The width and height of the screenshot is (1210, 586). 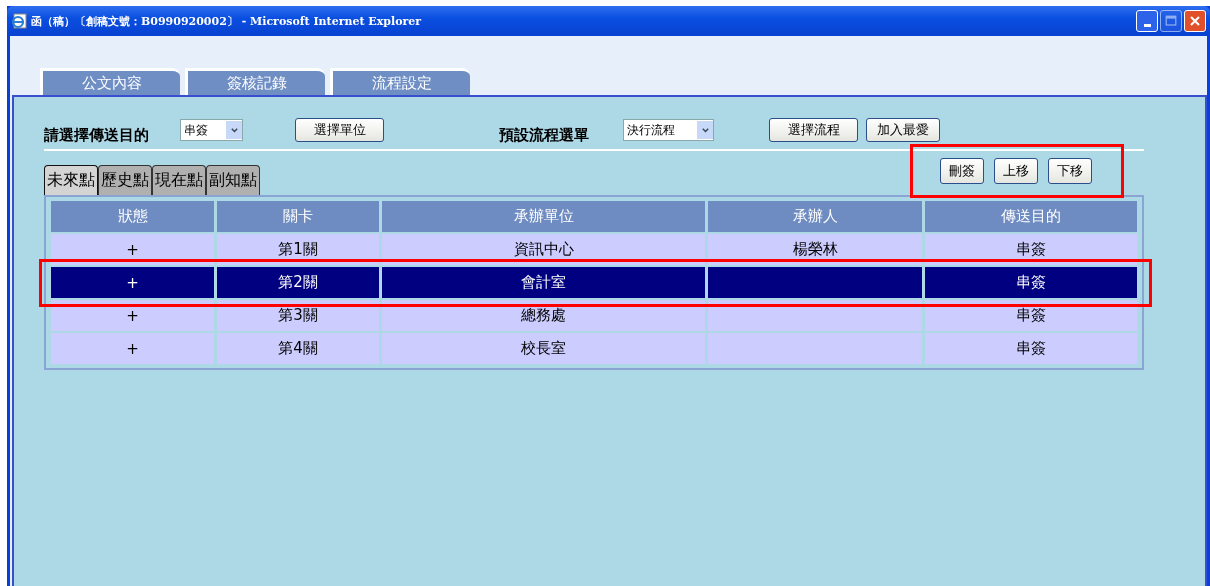 I want to click on select-unit-button: 選擇單位, so click(x=339, y=130).